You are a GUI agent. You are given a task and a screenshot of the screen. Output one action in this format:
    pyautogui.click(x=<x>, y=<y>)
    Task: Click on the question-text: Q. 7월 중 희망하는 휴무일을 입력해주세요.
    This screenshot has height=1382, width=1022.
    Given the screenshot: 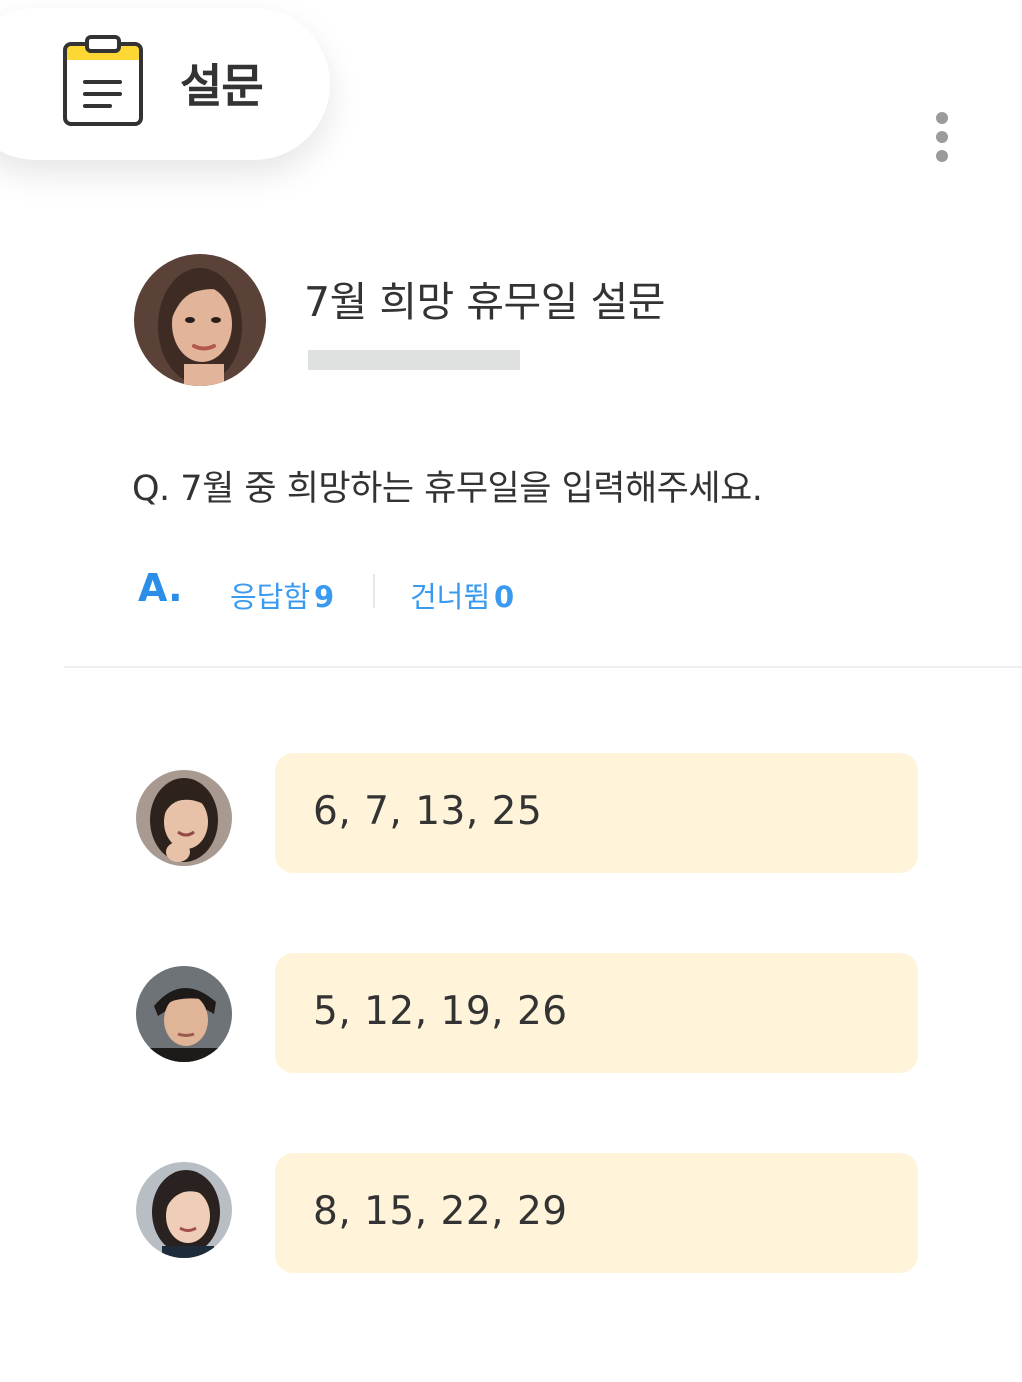 What is the action you would take?
    pyautogui.click(x=447, y=489)
    